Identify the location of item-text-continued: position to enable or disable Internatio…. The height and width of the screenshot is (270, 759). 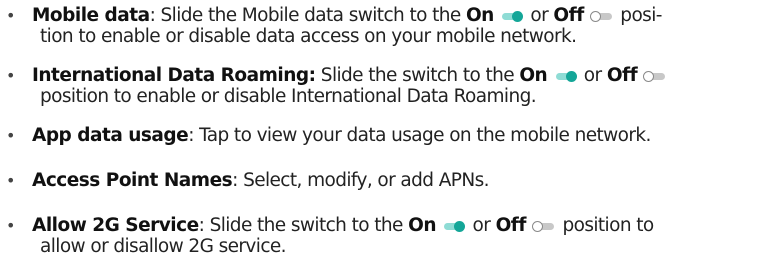
(288, 96).